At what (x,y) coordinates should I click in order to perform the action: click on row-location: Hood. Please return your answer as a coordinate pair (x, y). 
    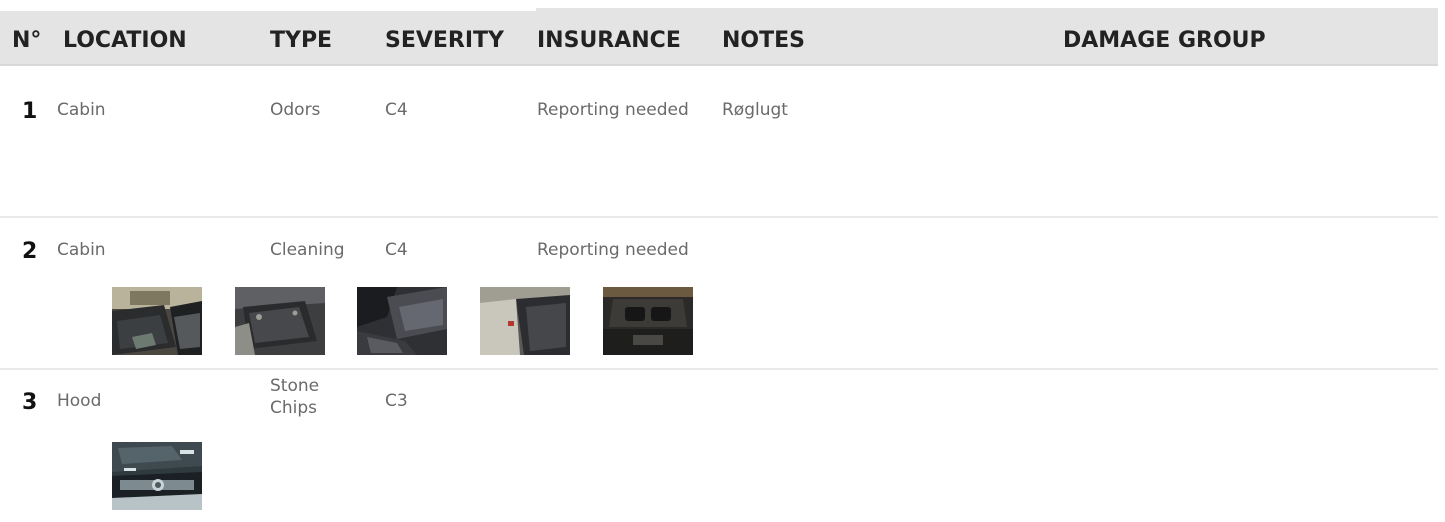
    Looking at the image, I should click on (79, 401).